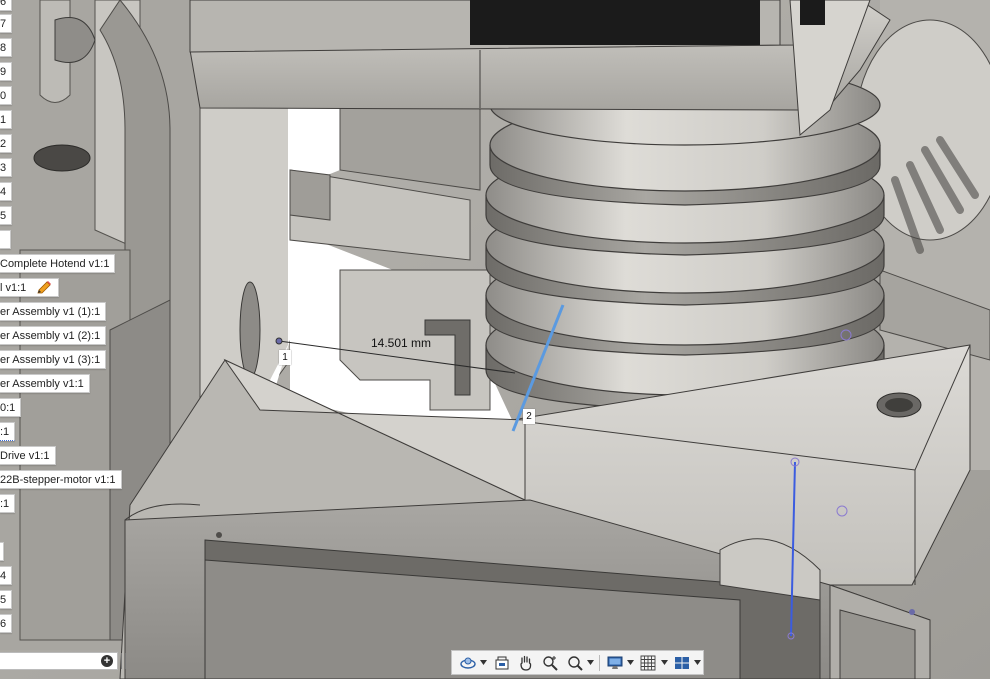 The width and height of the screenshot is (990, 679). I want to click on pan-button, so click(526, 662).